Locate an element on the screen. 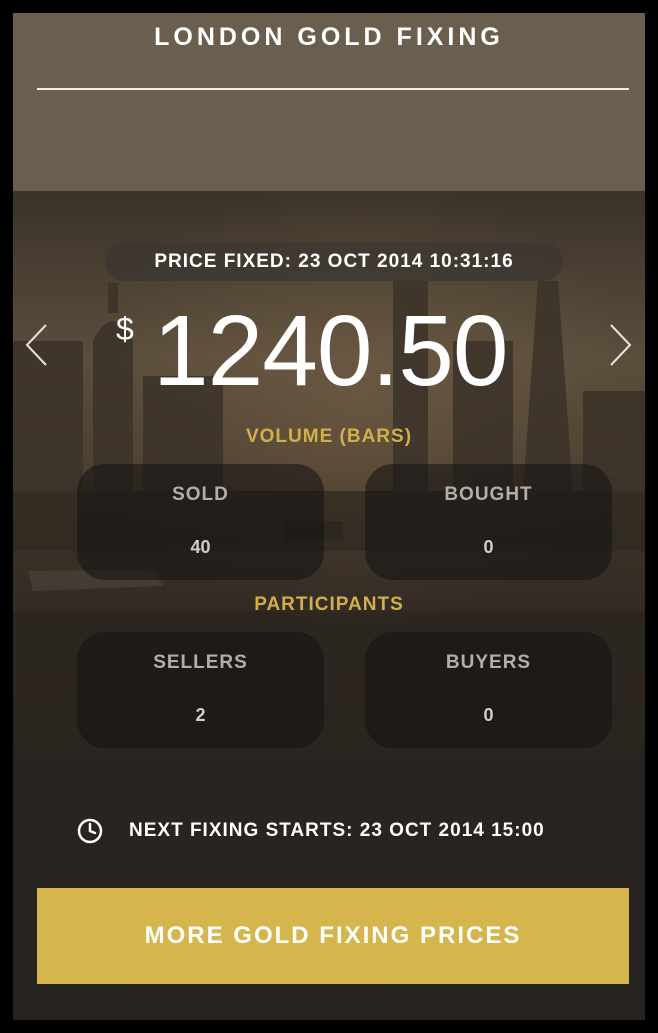 The width and height of the screenshot is (658, 1033). chevron-right-icon is located at coordinates (620, 345).